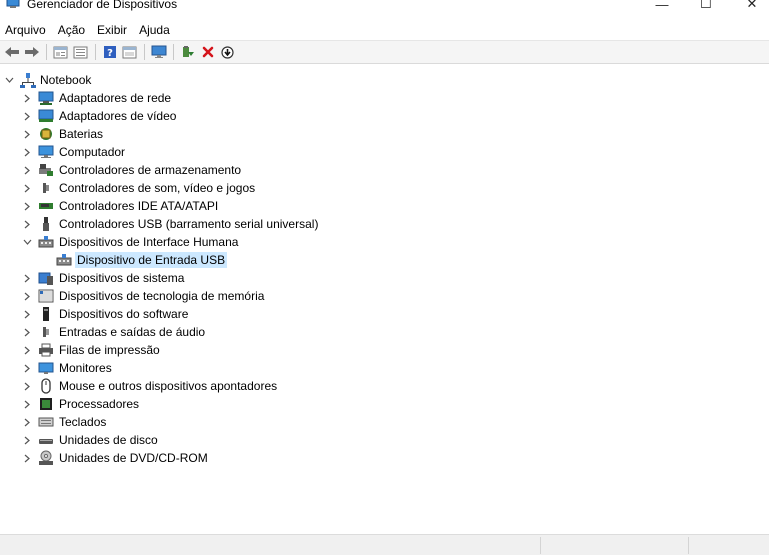 This screenshot has height=555, width=769. Describe the element at coordinates (384, 350) in the screenshot. I see `tree-item-category: Filas de impressão` at that location.